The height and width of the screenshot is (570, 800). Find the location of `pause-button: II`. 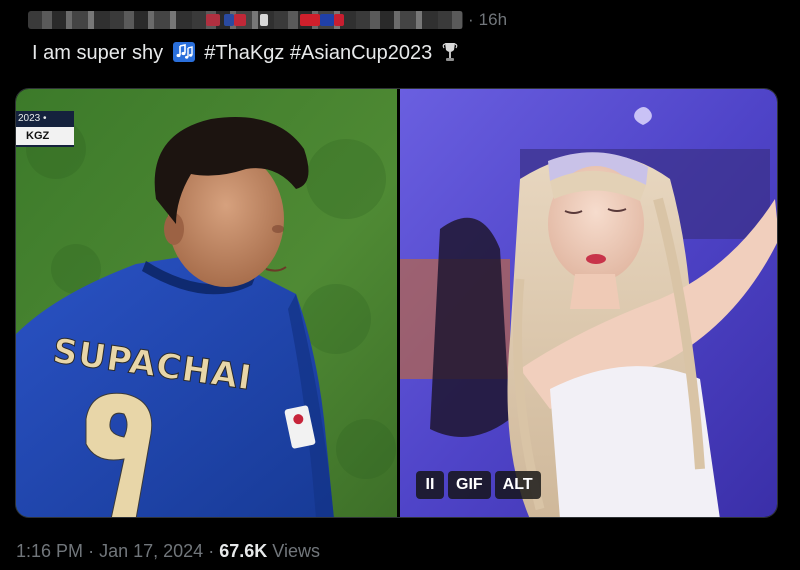

pause-button: II is located at coordinates (430, 485).